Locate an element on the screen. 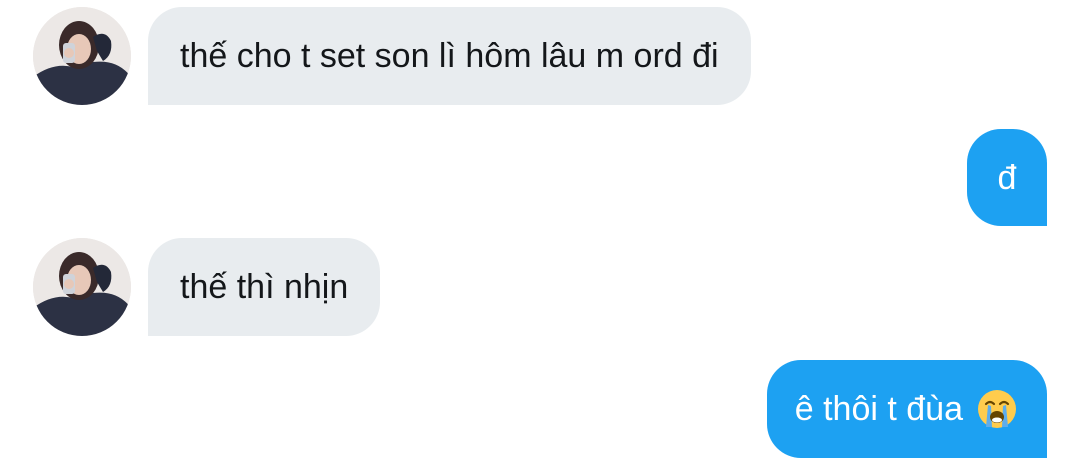 The image size is (1080, 459). message-text: thế cho t set son lì hôm lâu m ord đi is located at coordinates (449, 56).